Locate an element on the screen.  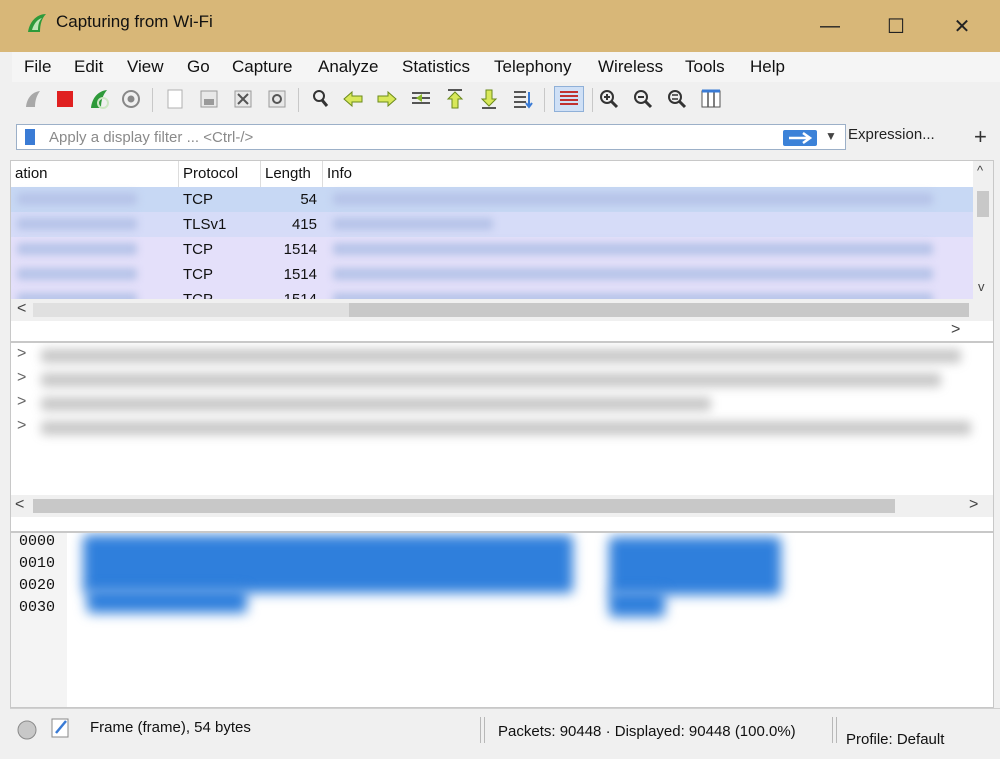
packet-list-scroll-thumb is located at coordinates (983, 204).